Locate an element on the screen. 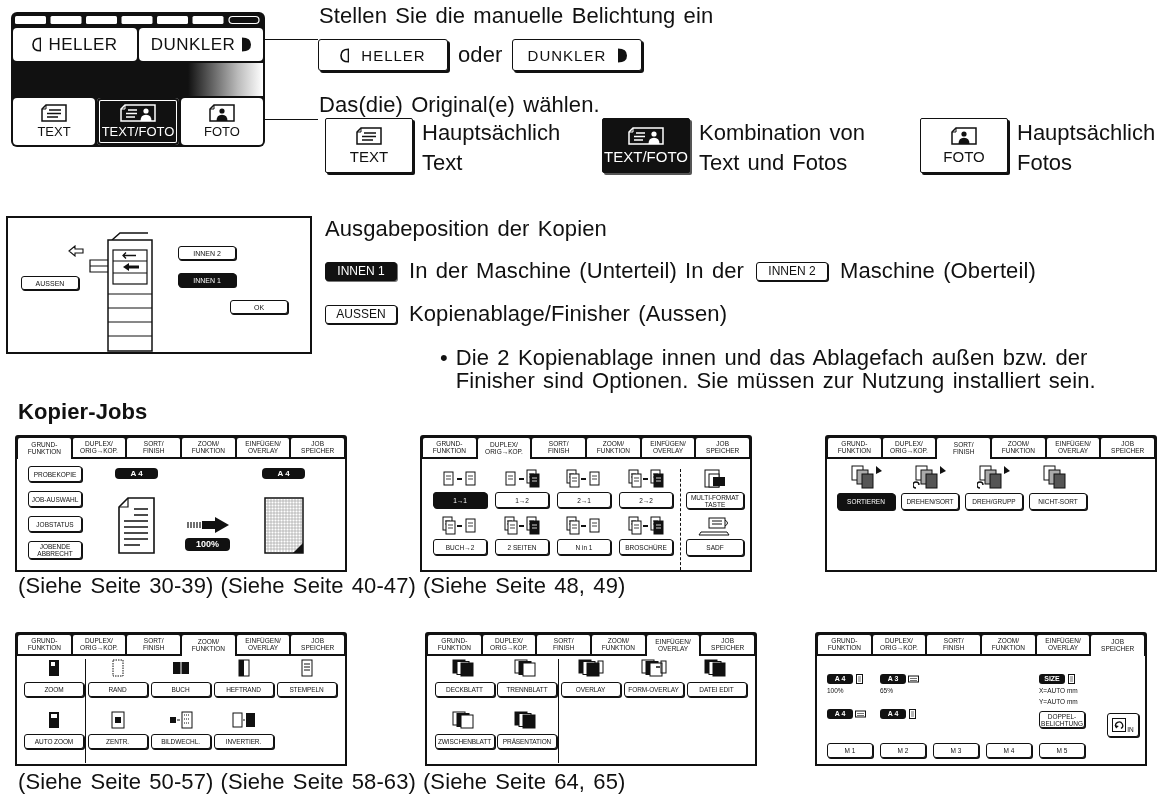  section-heading: Kopier-Jobs is located at coordinates (83, 412).